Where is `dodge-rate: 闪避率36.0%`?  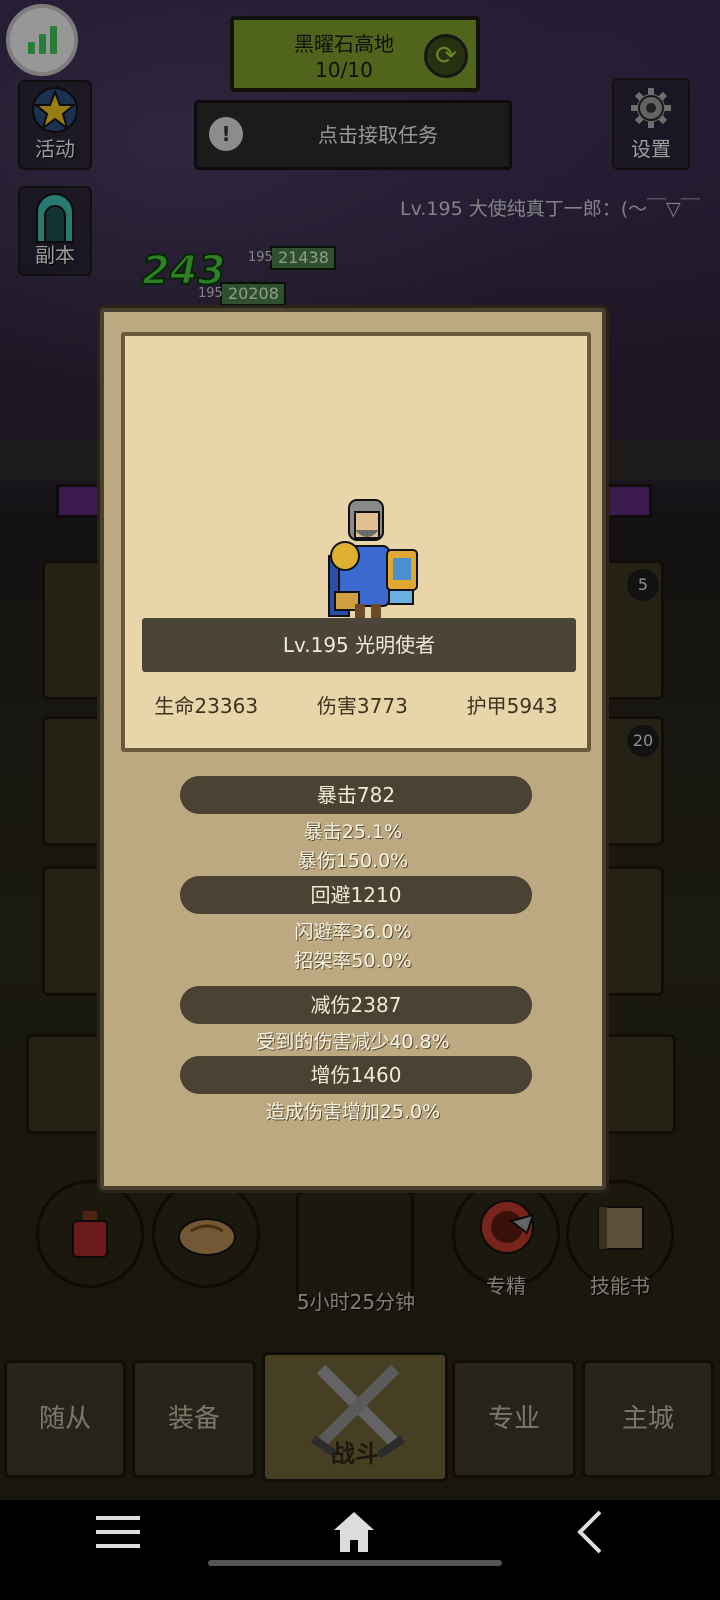
dodge-rate: 闪避率36.0% is located at coordinates (353, 932).